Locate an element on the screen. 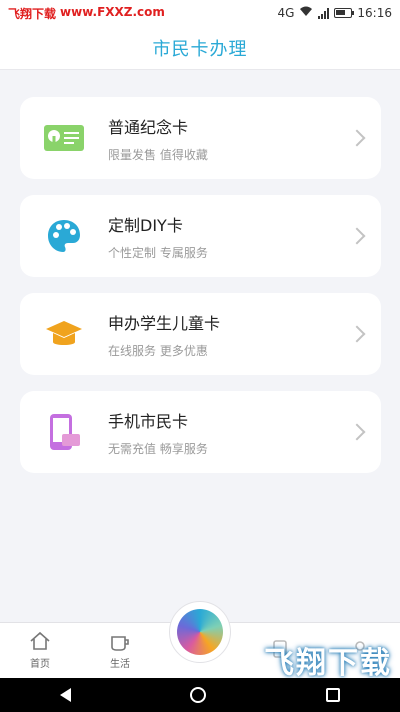 This screenshot has width=400, height=712. watermark-brand-text: 飞翔下载 is located at coordinates (32, 13).